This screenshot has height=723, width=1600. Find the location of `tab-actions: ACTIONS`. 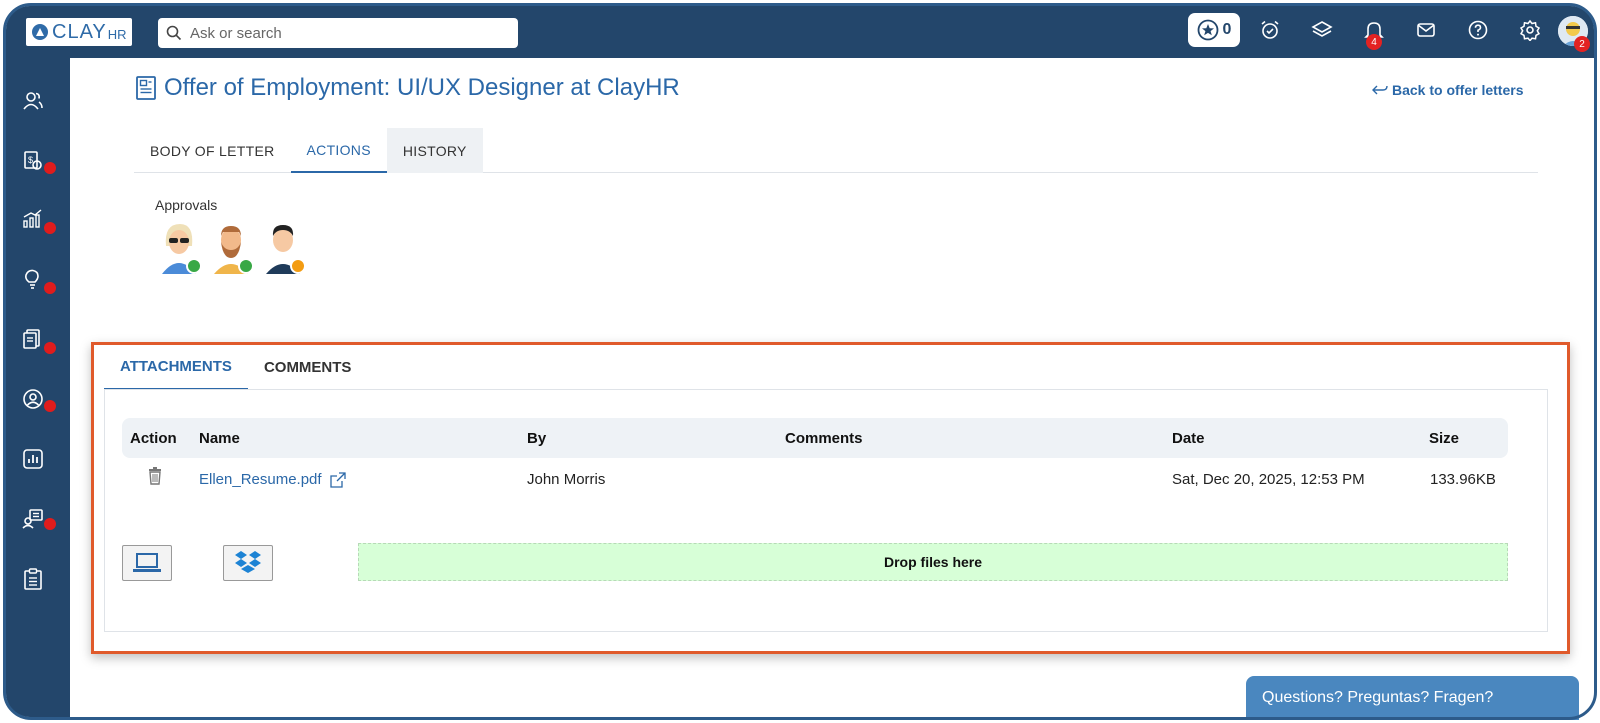

tab-actions: ACTIONS is located at coordinates (338, 150).